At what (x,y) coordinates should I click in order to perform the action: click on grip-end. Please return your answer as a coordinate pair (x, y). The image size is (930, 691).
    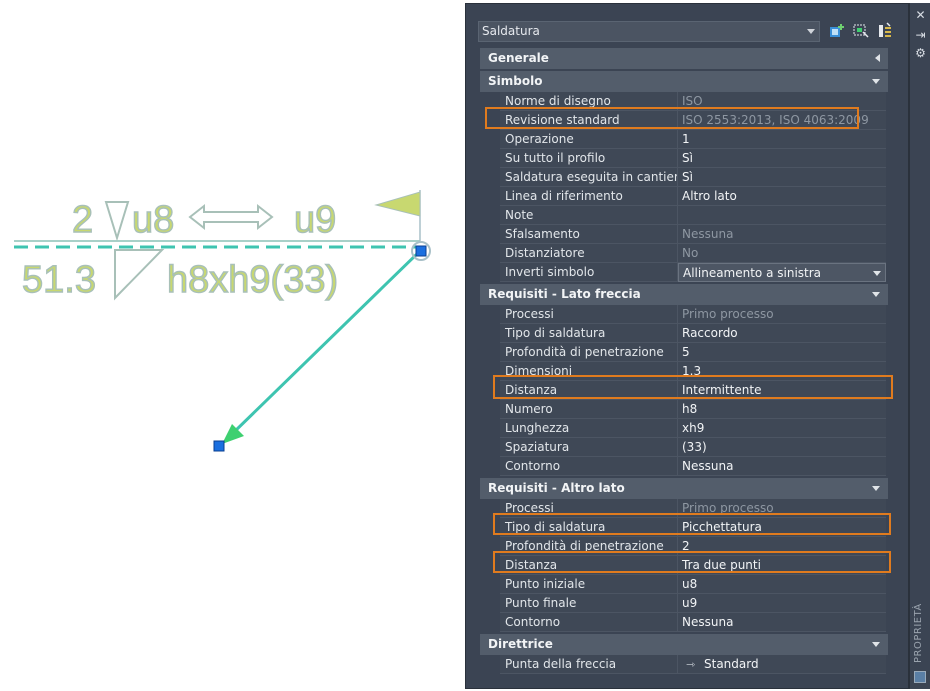
    Looking at the image, I should click on (219, 446).